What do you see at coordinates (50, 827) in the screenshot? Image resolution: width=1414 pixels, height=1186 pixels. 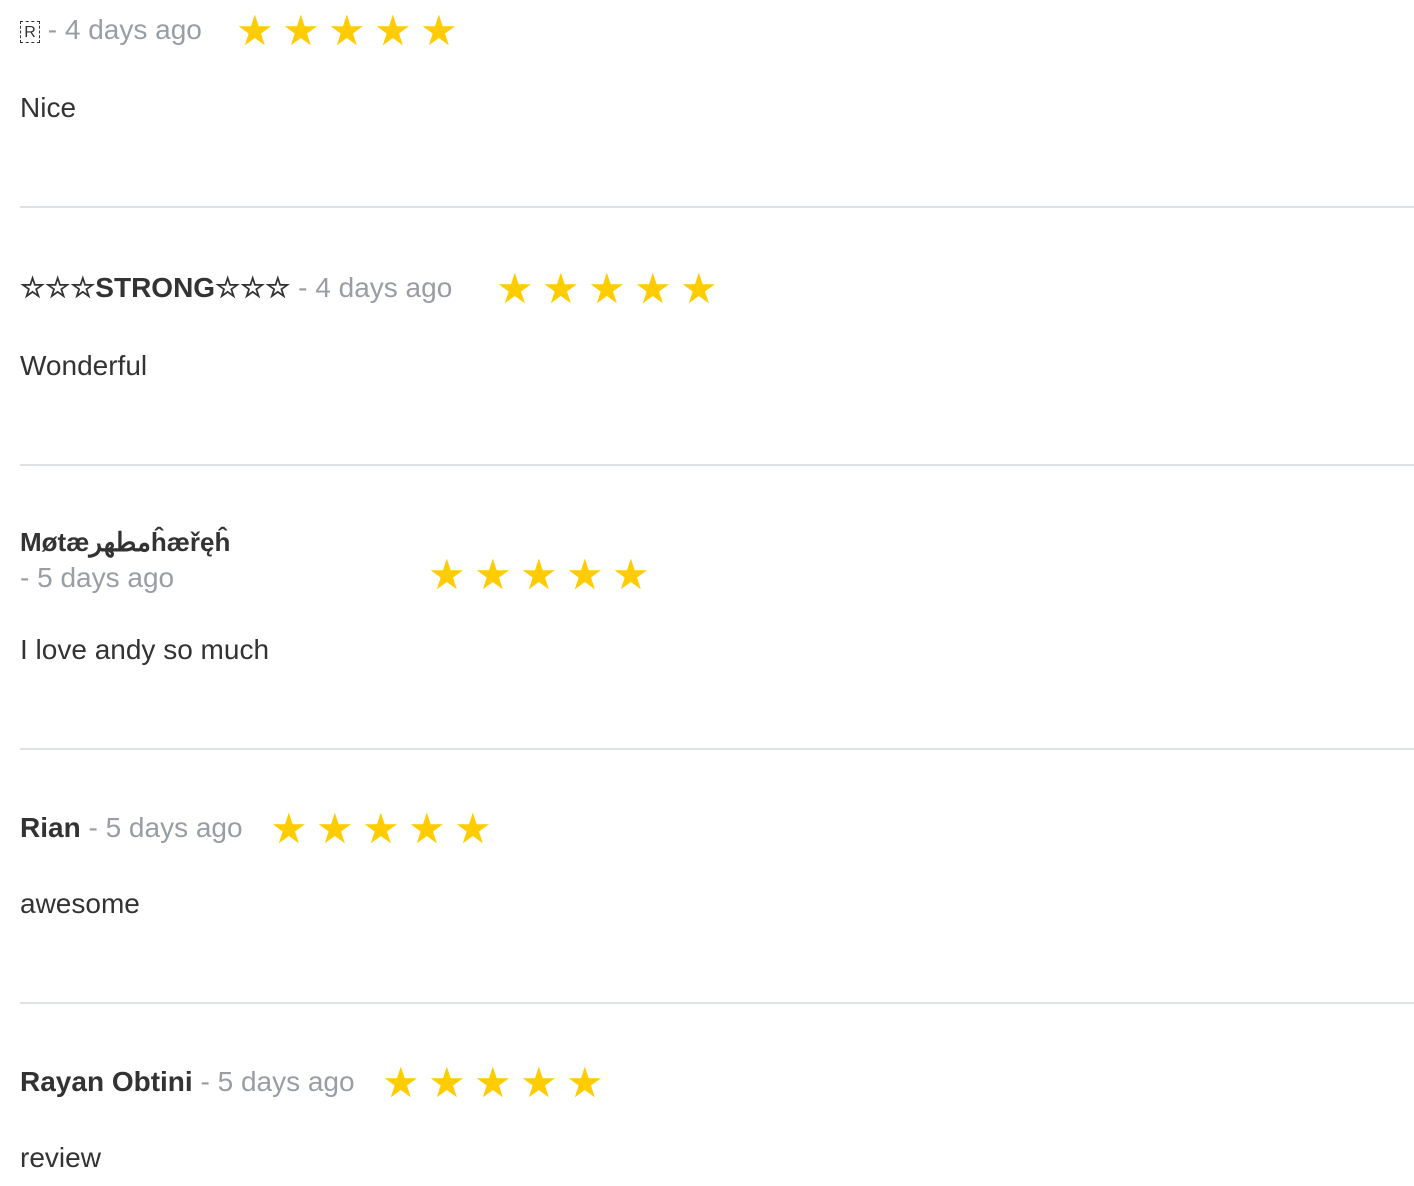 I see `review-author: Rian` at bounding box center [50, 827].